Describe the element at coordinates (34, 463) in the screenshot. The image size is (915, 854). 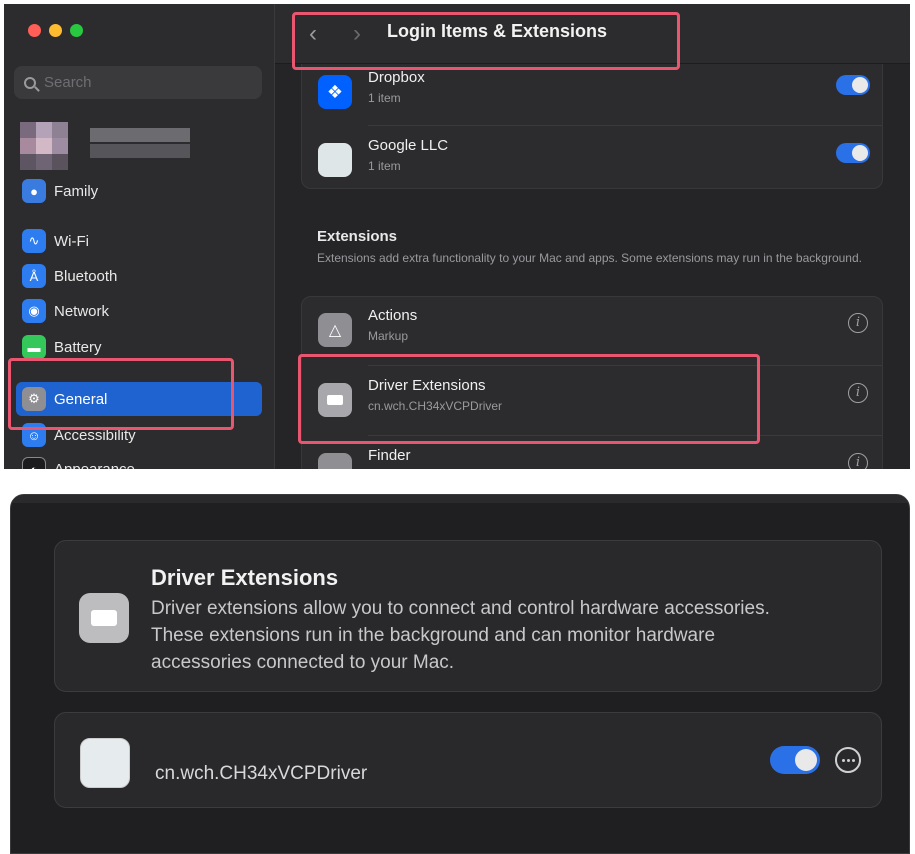
I see `appearance-icon: ◐` at that location.